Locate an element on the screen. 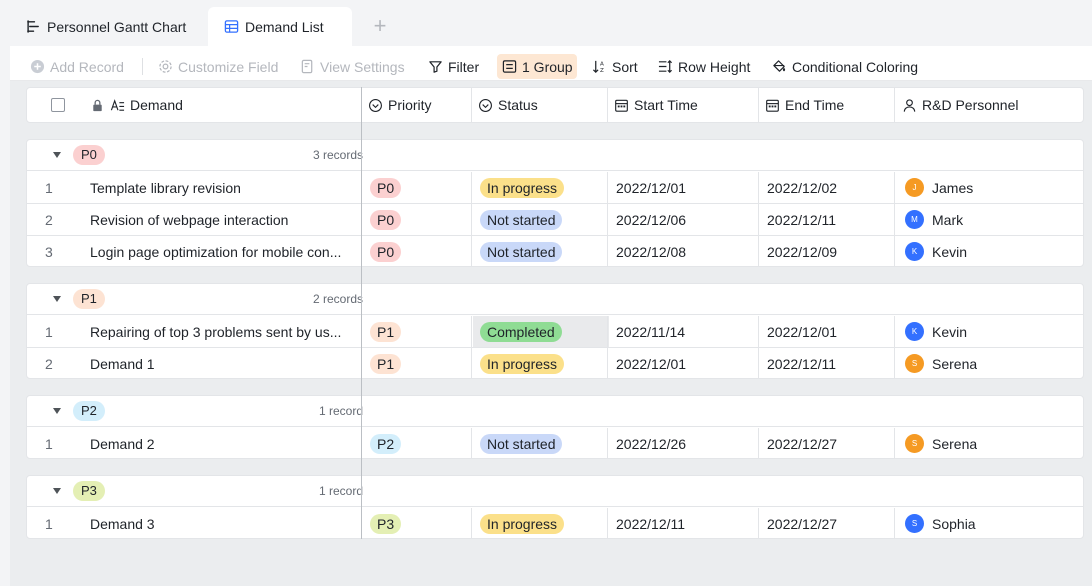 This screenshot has width=1092, height=586. customize-field-button: Customize Field is located at coordinates (218, 66).